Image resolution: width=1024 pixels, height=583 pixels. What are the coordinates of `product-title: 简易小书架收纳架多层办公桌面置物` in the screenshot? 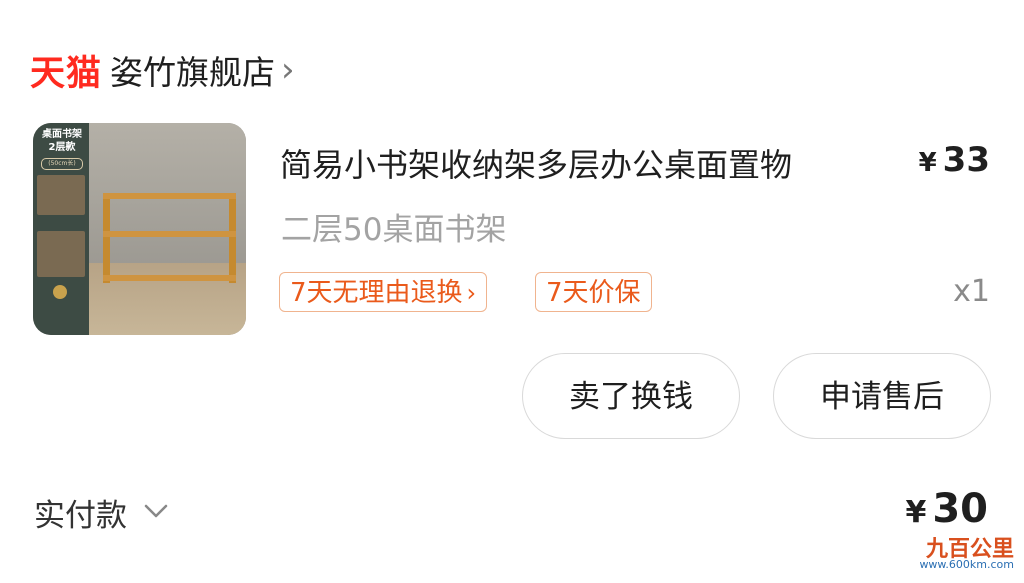 It's located at (536, 163).